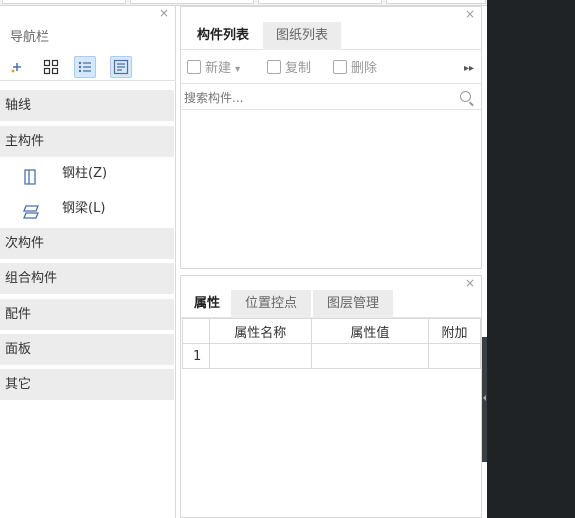 This screenshot has width=575, height=518. What do you see at coordinates (260, 356) in the screenshot?
I see `cell-property-name` at bounding box center [260, 356].